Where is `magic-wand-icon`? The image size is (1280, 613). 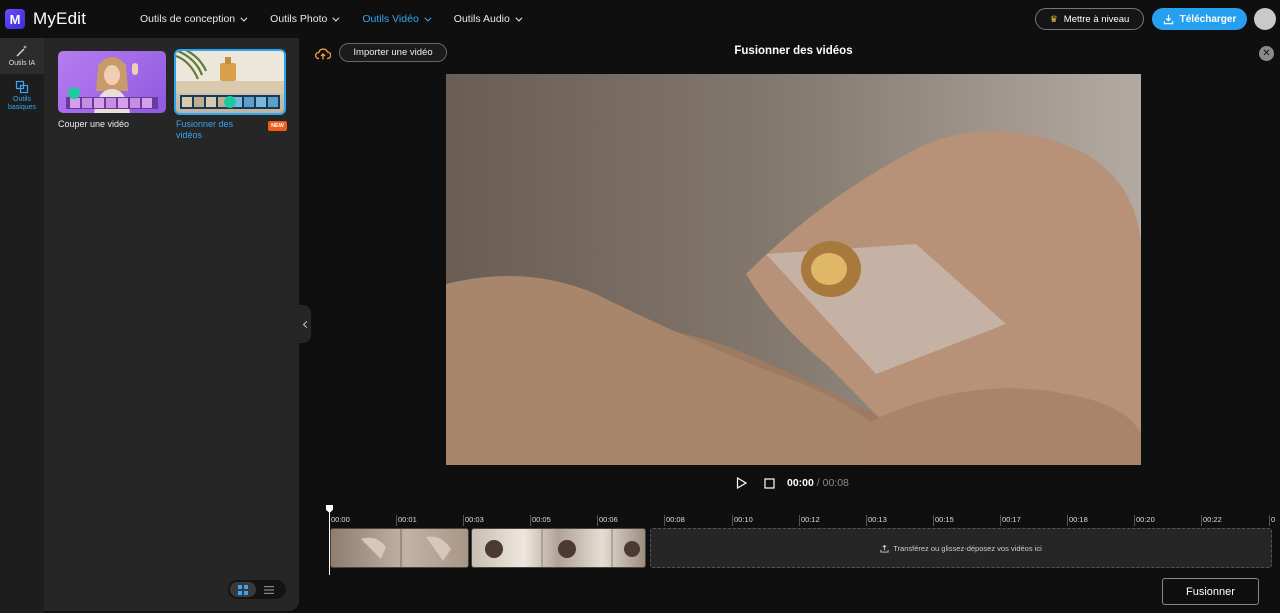
magic-wand-icon is located at coordinates (21, 51).